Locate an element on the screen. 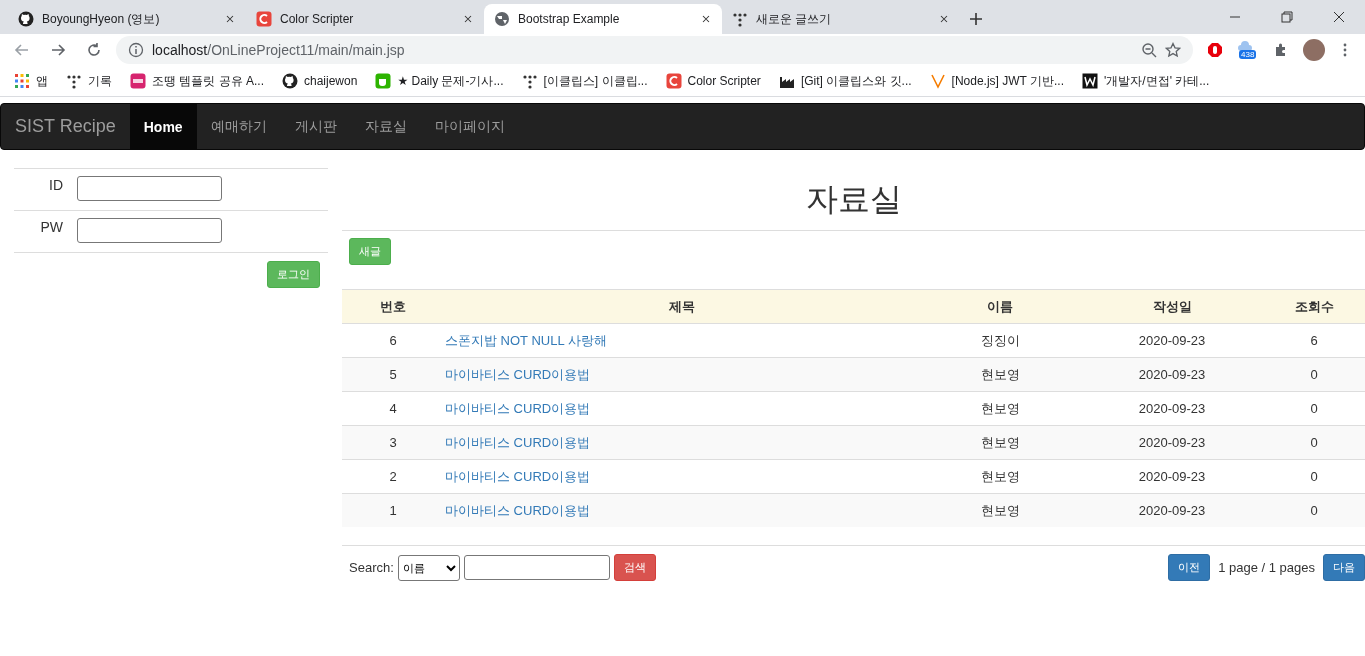 Image resolution: width=1365 pixels, height=656 pixels. brand-link: SIST Recipe is located at coordinates (65, 126).